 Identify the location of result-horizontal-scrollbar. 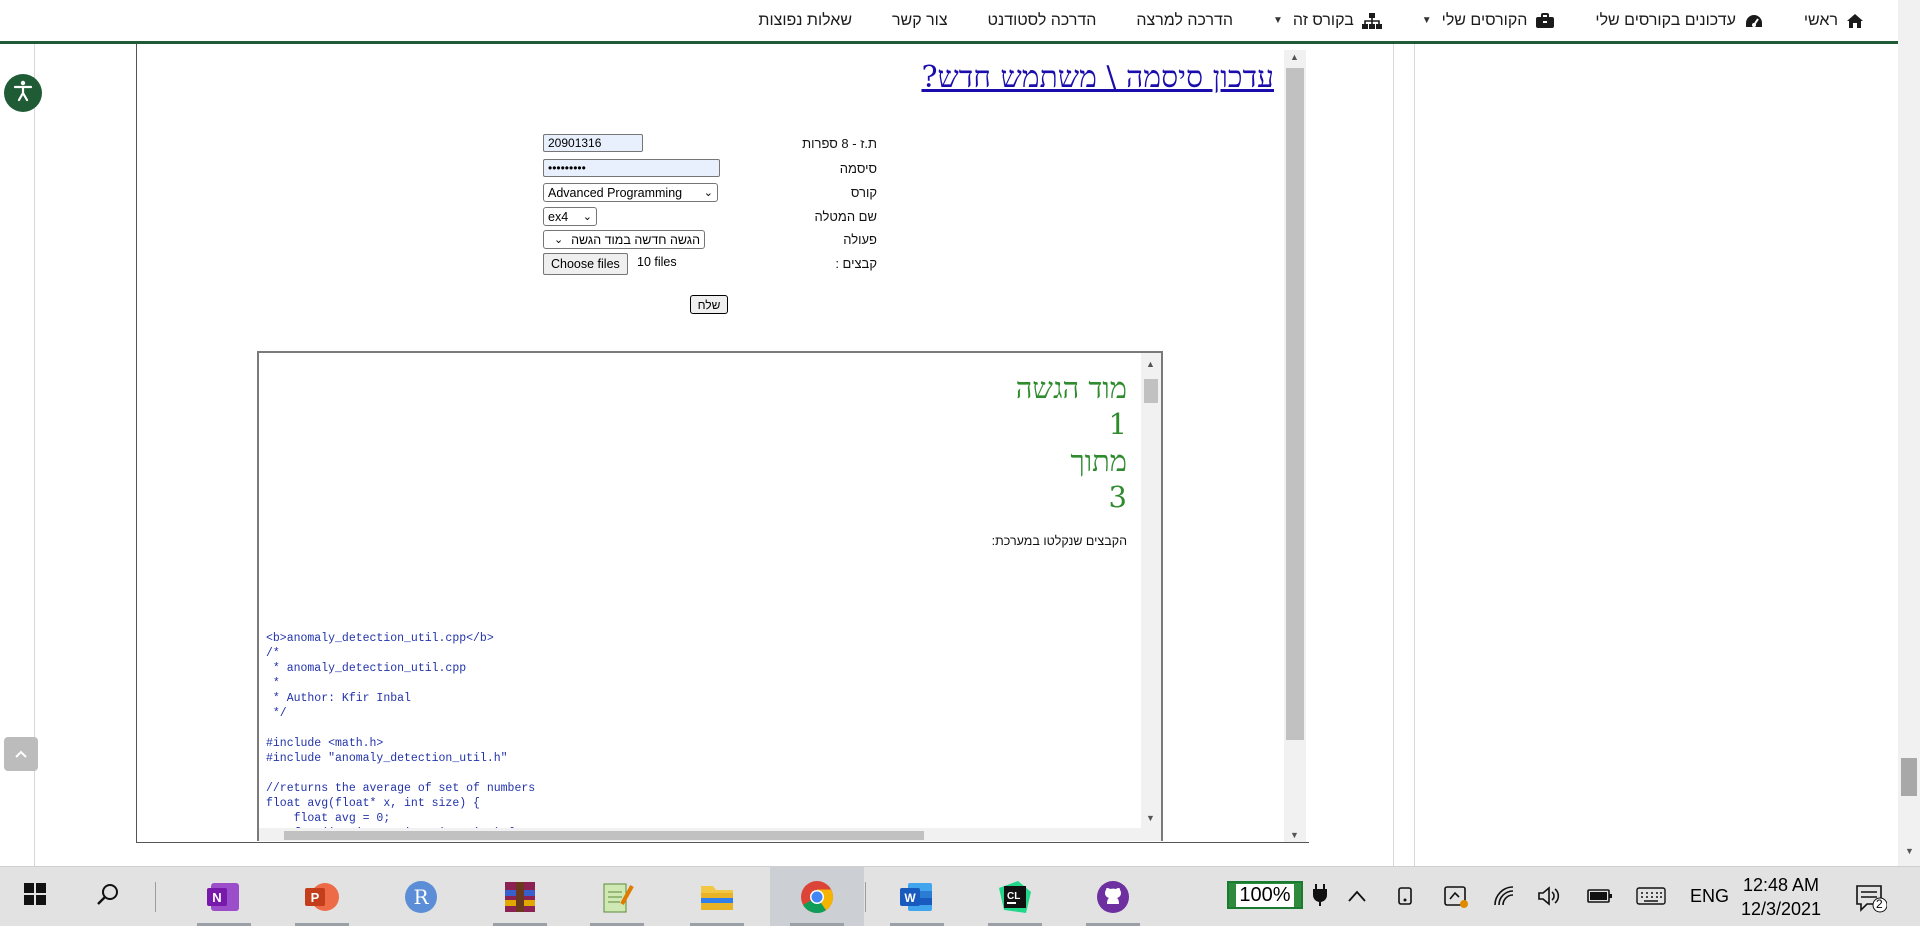
(700, 834).